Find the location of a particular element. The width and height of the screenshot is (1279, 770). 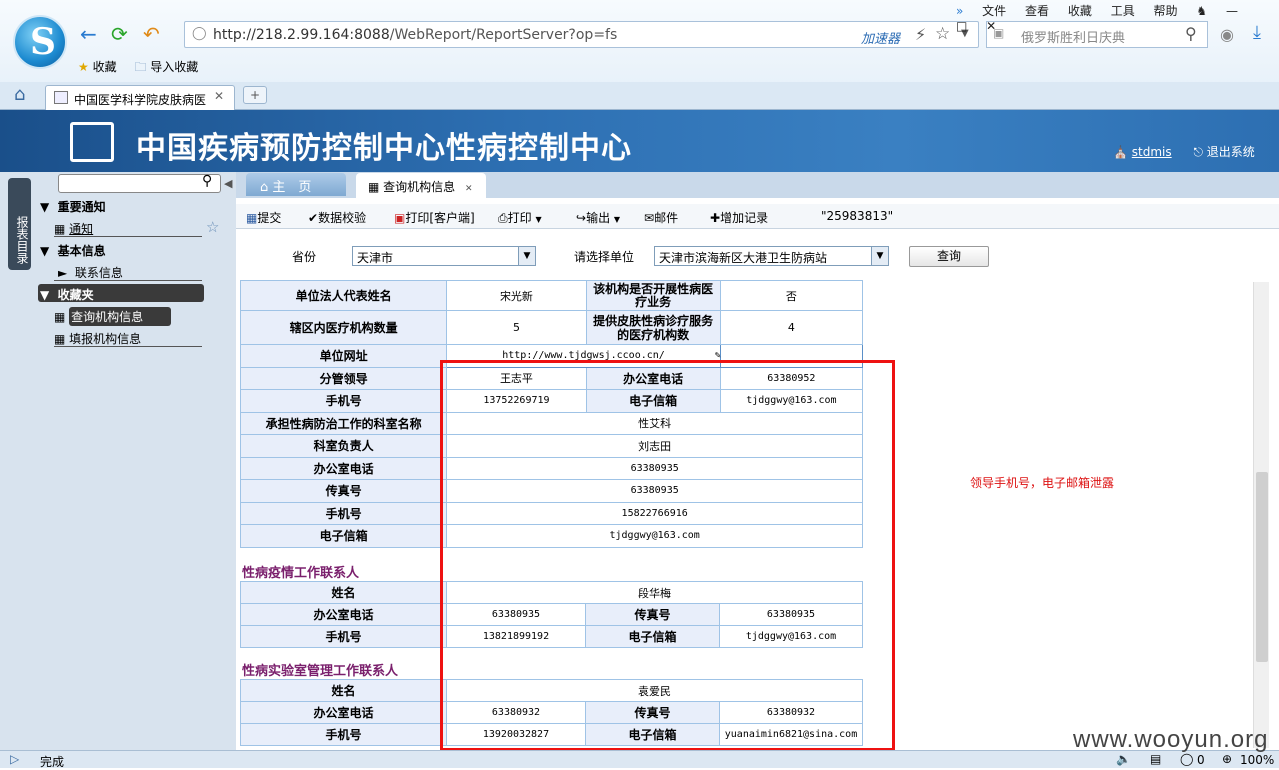

tree-item-query-institution: ▦ 查询机构信息 is located at coordinates (113, 316).